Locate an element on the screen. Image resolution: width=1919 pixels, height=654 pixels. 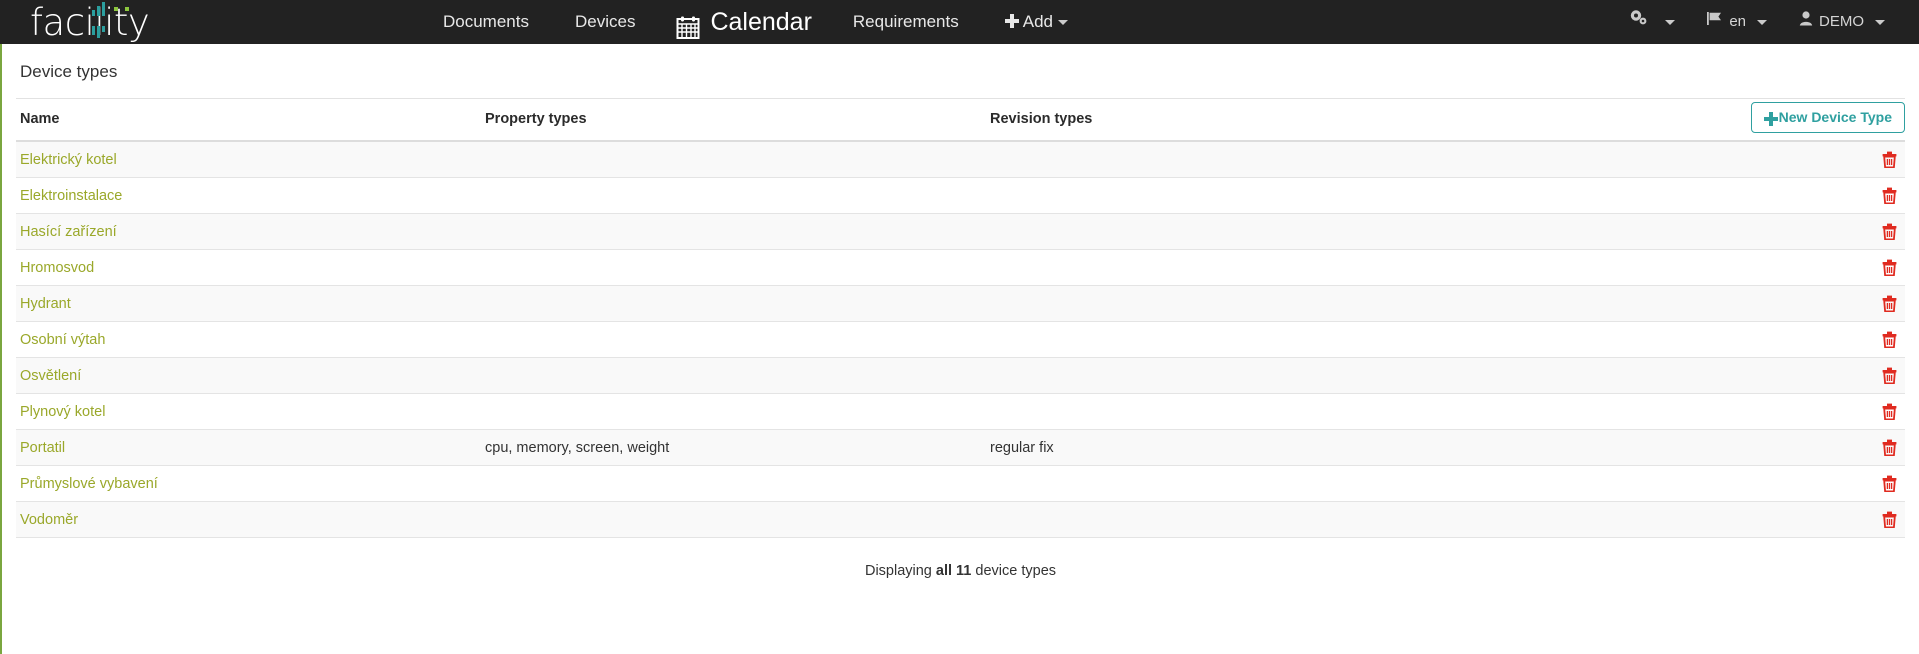
nav-item-calendar: Calendar is located at coordinates (743, 22).